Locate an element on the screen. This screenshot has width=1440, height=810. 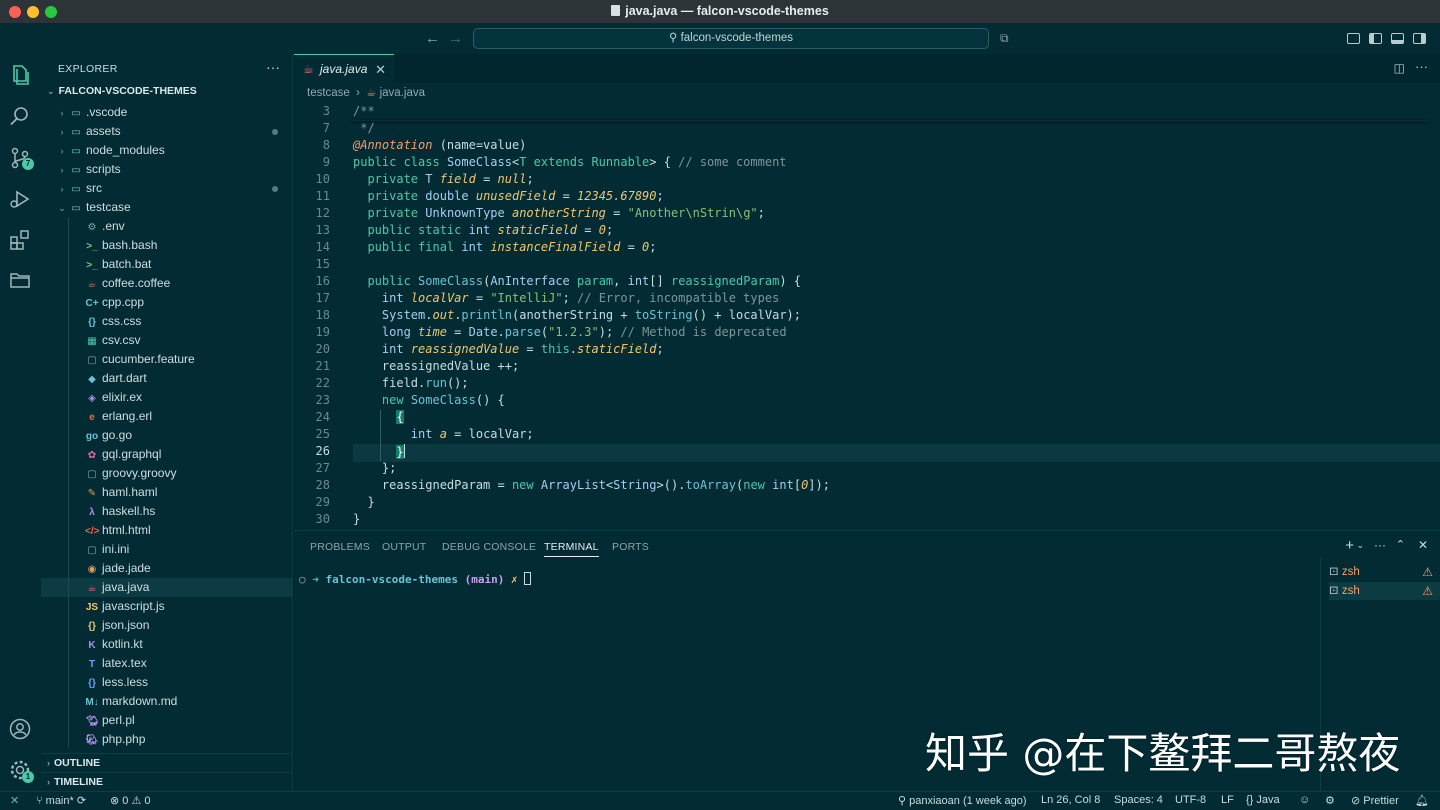
close-panel-icon: ✕ is located at coordinates (1423, 545).